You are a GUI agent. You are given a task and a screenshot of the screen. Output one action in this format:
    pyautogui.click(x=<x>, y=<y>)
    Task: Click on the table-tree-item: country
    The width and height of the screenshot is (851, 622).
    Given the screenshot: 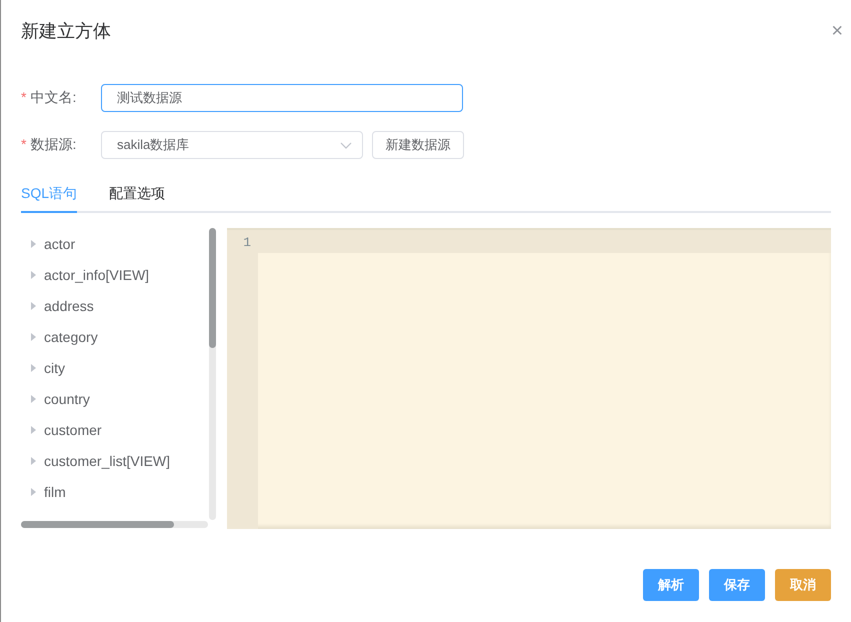 What is the action you would take?
    pyautogui.click(x=67, y=398)
    